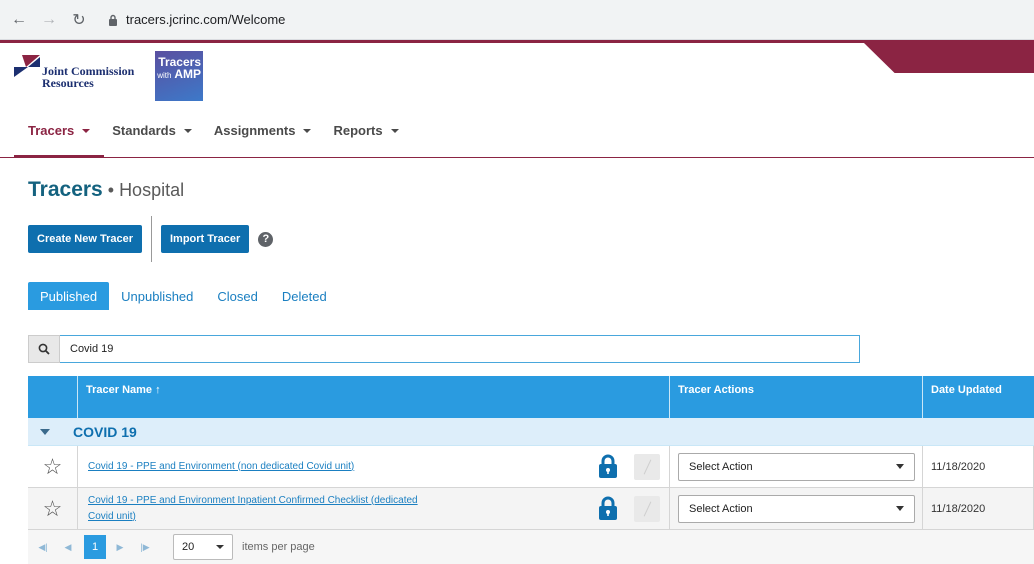  What do you see at coordinates (119, 390) in the screenshot?
I see `header-tracer-name-label: Tracer Name` at bounding box center [119, 390].